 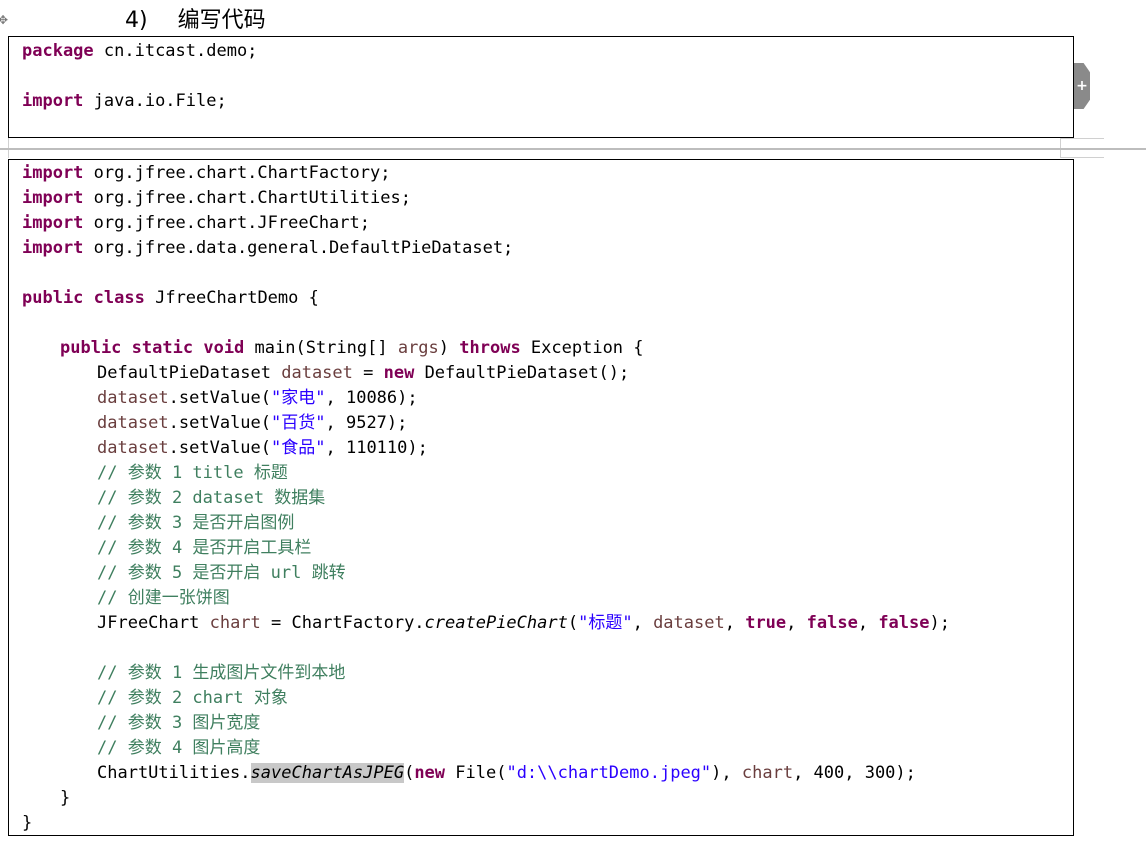 I want to click on code-line: import org.jfree.chart.ChartUtilities;, so click(x=486, y=198).